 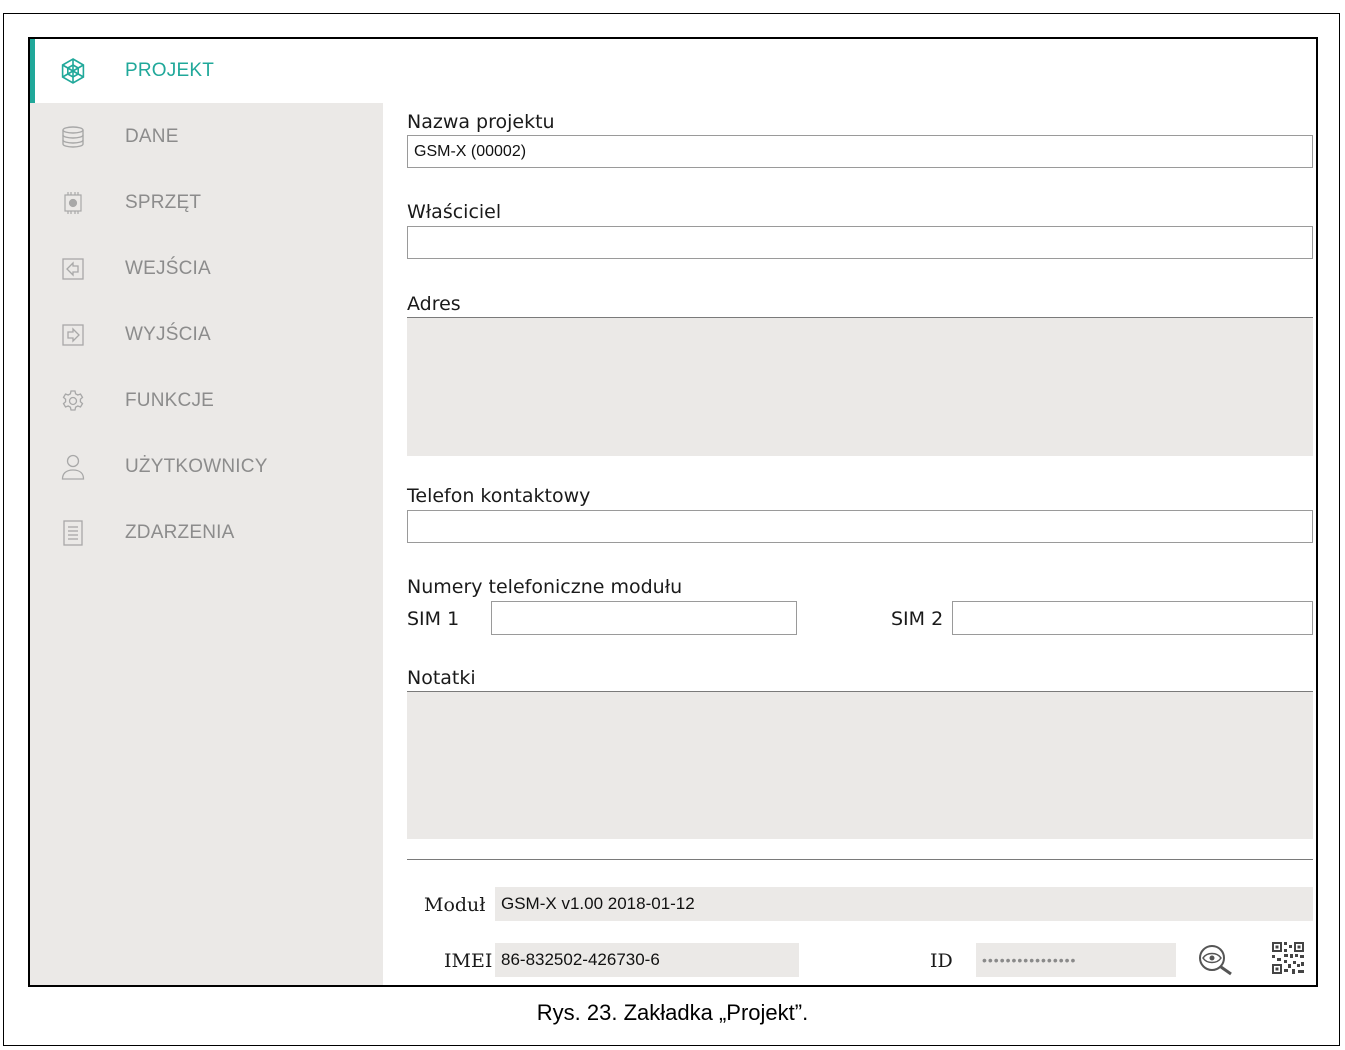 What do you see at coordinates (180, 532) in the screenshot?
I see `sidebar-item-label: ZDARZENIA` at bounding box center [180, 532].